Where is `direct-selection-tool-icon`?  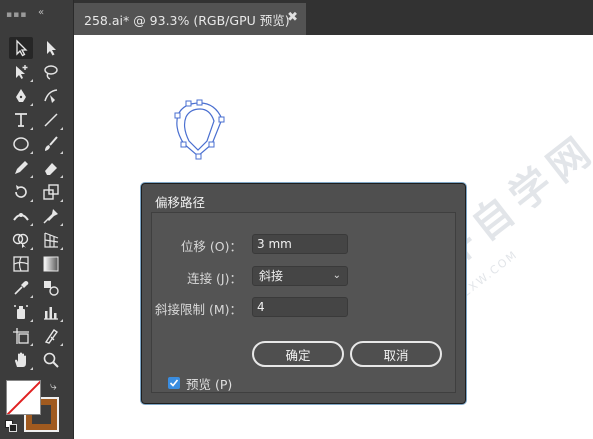 direct-selection-tool-icon is located at coordinates (51, 48).